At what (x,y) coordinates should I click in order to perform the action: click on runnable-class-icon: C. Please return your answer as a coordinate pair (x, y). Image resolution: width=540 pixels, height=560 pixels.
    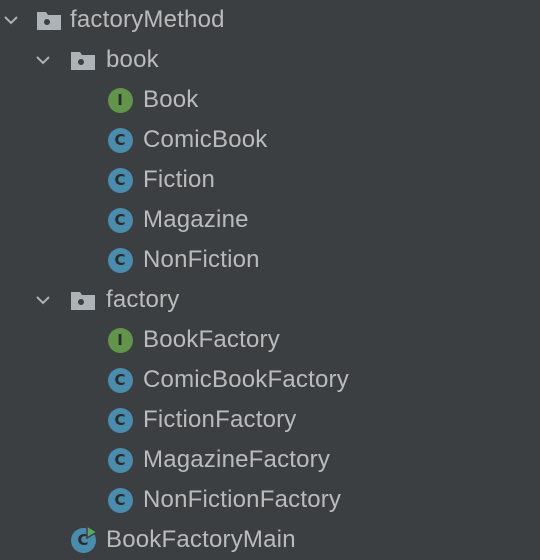
    Looking at the image, I should click on (83, 540).